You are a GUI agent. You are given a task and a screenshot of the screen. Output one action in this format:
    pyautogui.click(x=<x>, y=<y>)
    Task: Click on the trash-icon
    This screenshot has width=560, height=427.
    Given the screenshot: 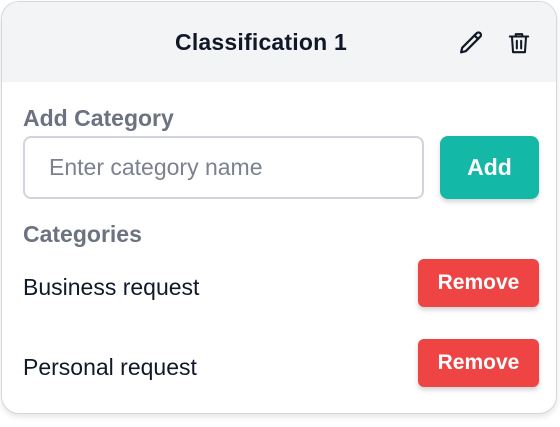 What is the action you would take?
    pyautogui.click(x=519, y=43)
    